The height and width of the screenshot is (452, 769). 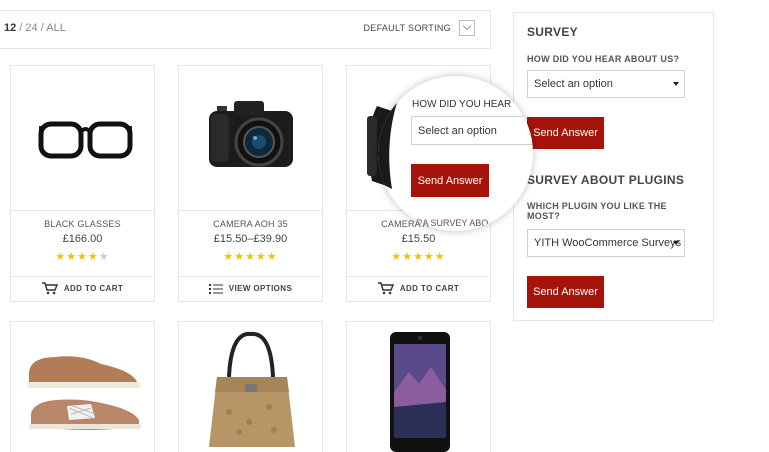 What do you see at coordinates (56, 28) in the screenshot?
I see `per-page-all: ALL` at bounding box center [56, 28].